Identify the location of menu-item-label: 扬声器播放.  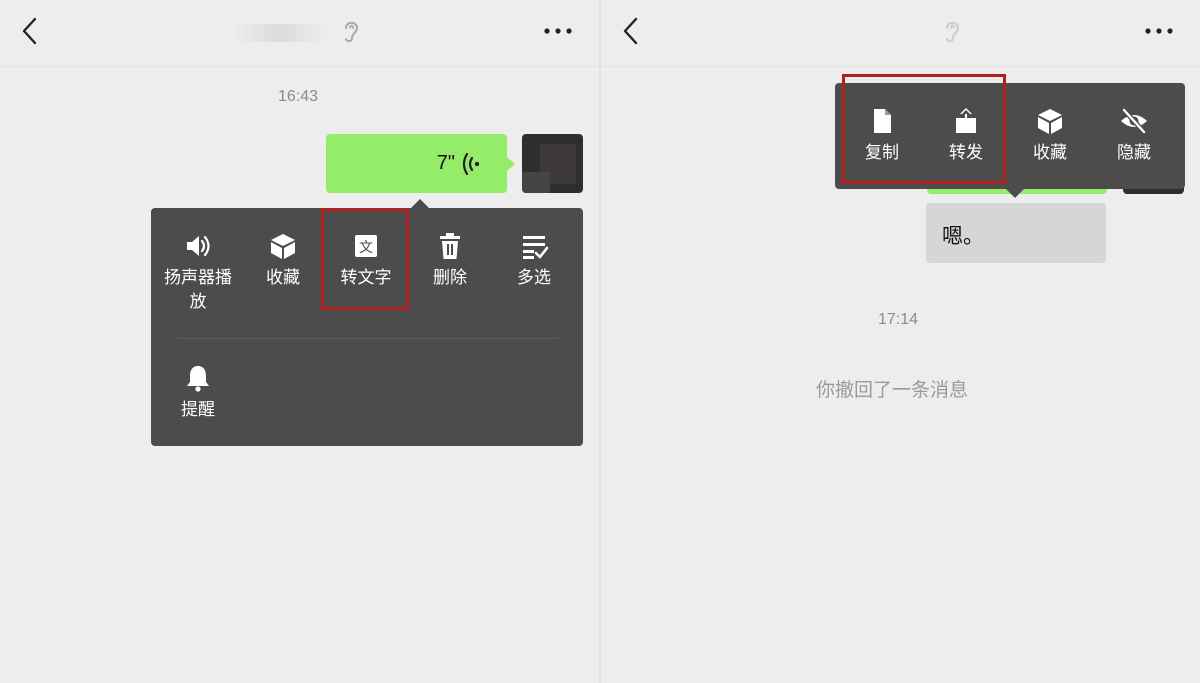
(198, 290).